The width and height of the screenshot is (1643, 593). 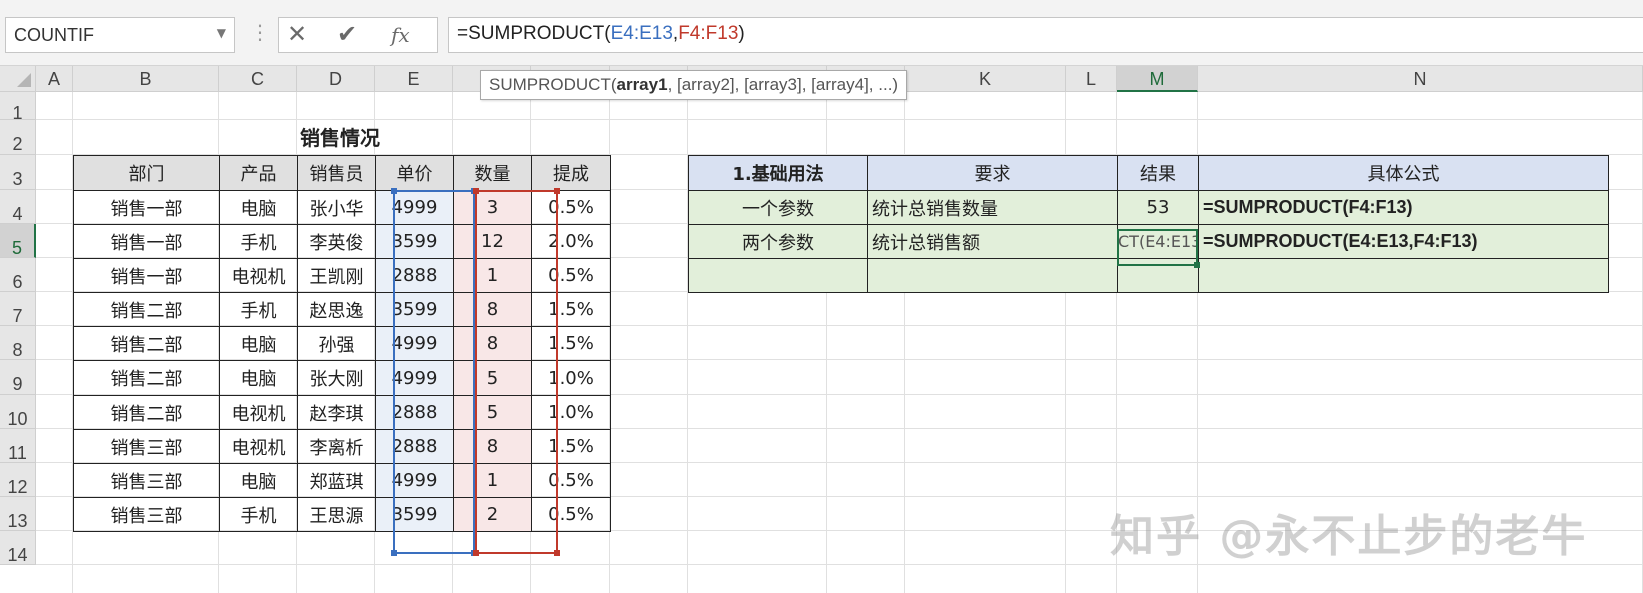 I want to click on usage-cell: =SUMPRODUCT(F4:F13), so click(x=1403, y=207).